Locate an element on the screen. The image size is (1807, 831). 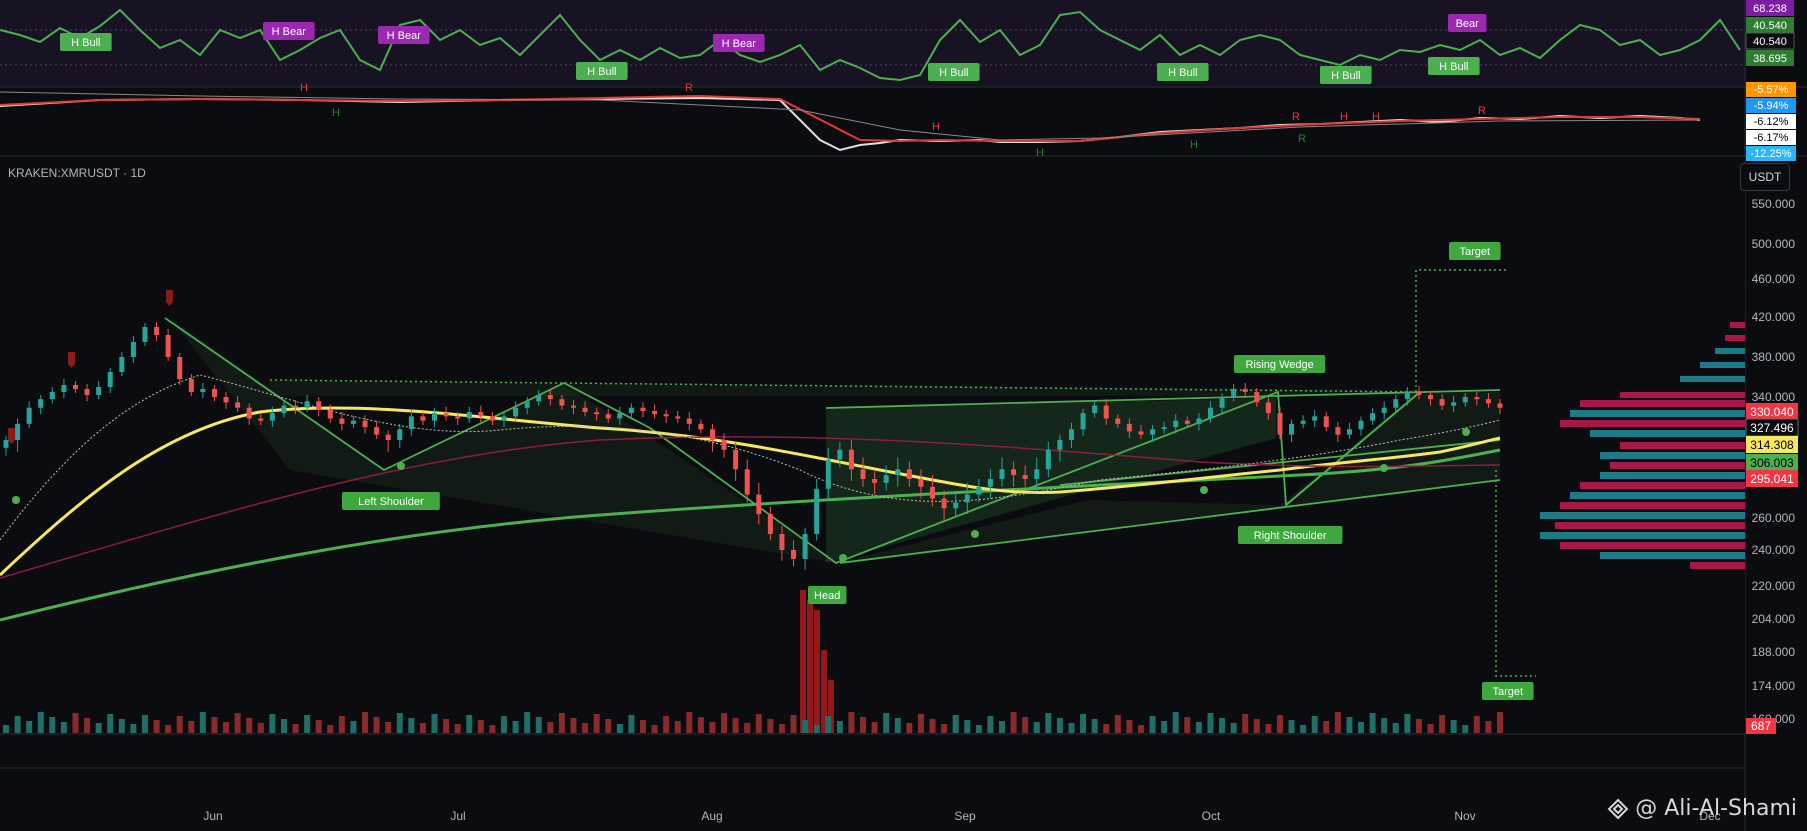
pattern-label: Left Shoulder is located at coordinates (391, 501).